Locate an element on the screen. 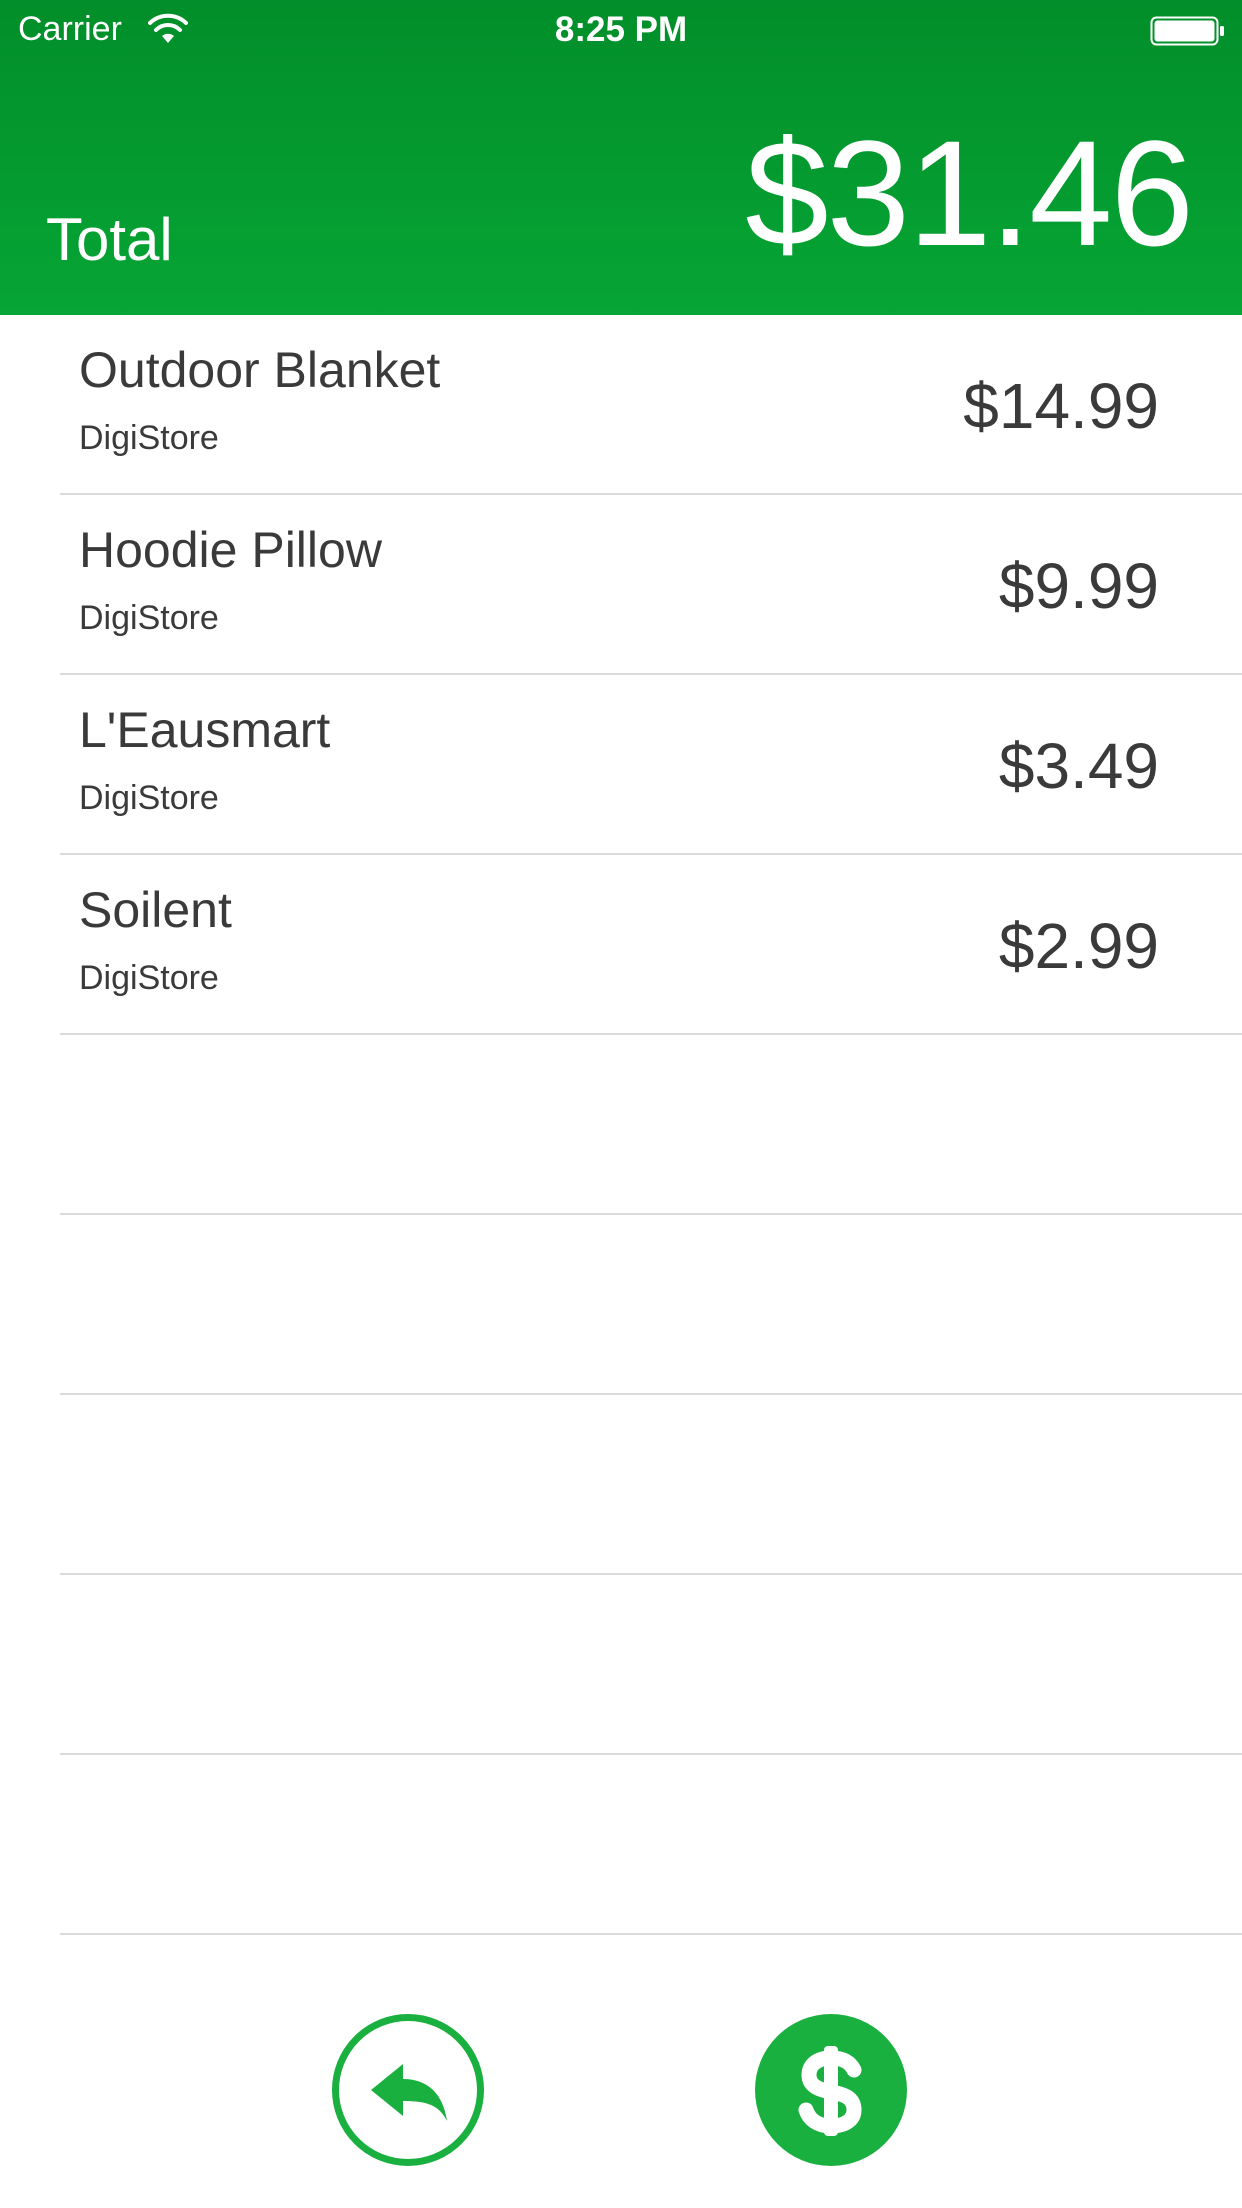 Image resolution: width=1242 pixels, height=2208 pixels. item-name: Hoodie Pillow is located at coordinates (230, 550).